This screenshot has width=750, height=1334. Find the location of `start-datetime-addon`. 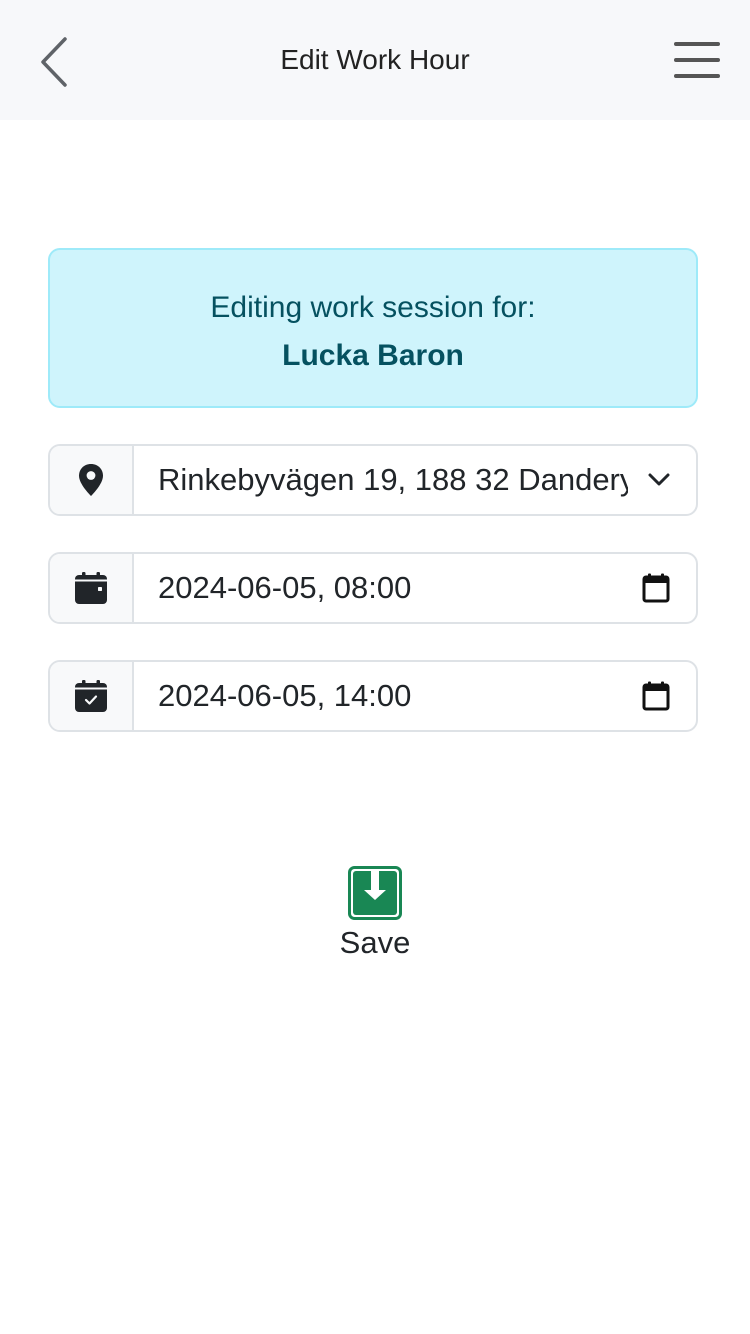

start-datetime-addon is located at coordinates (92, 588).